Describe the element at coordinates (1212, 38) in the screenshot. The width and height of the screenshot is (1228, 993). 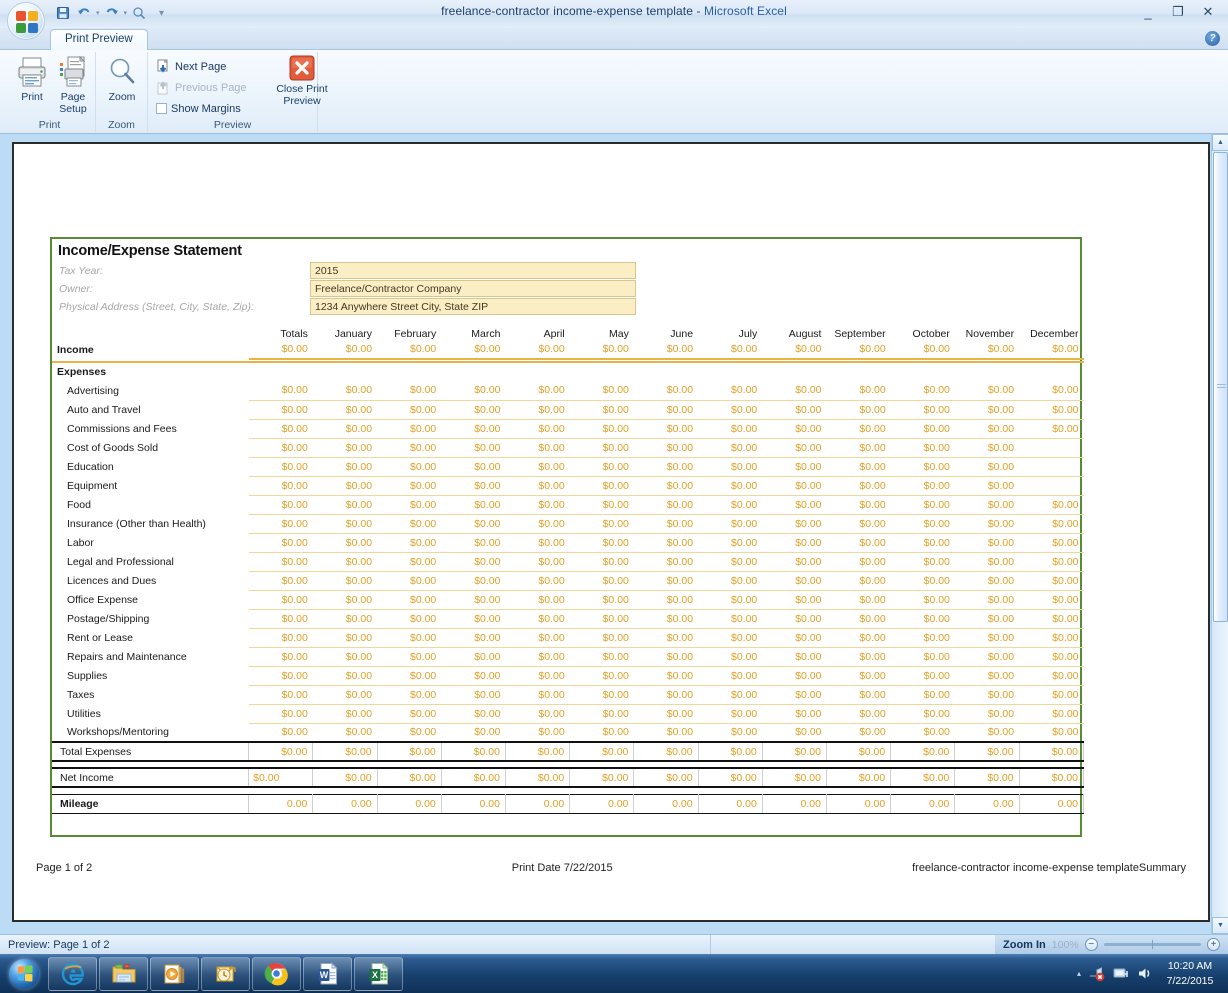
I see `help-icon: ?` at that location.